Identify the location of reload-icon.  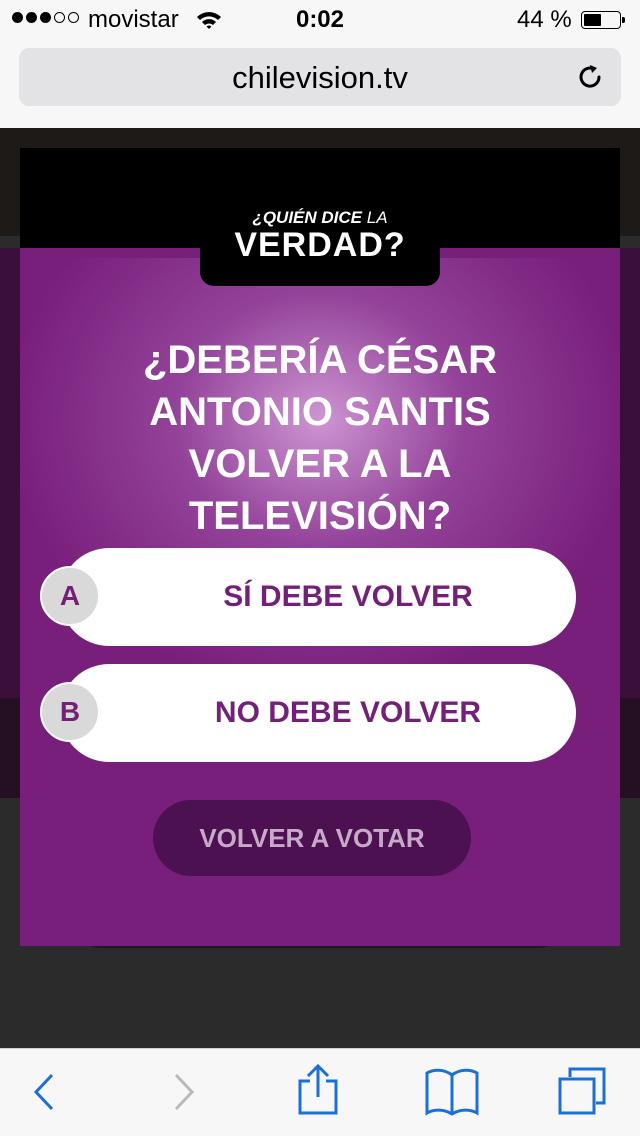
(590, 77).